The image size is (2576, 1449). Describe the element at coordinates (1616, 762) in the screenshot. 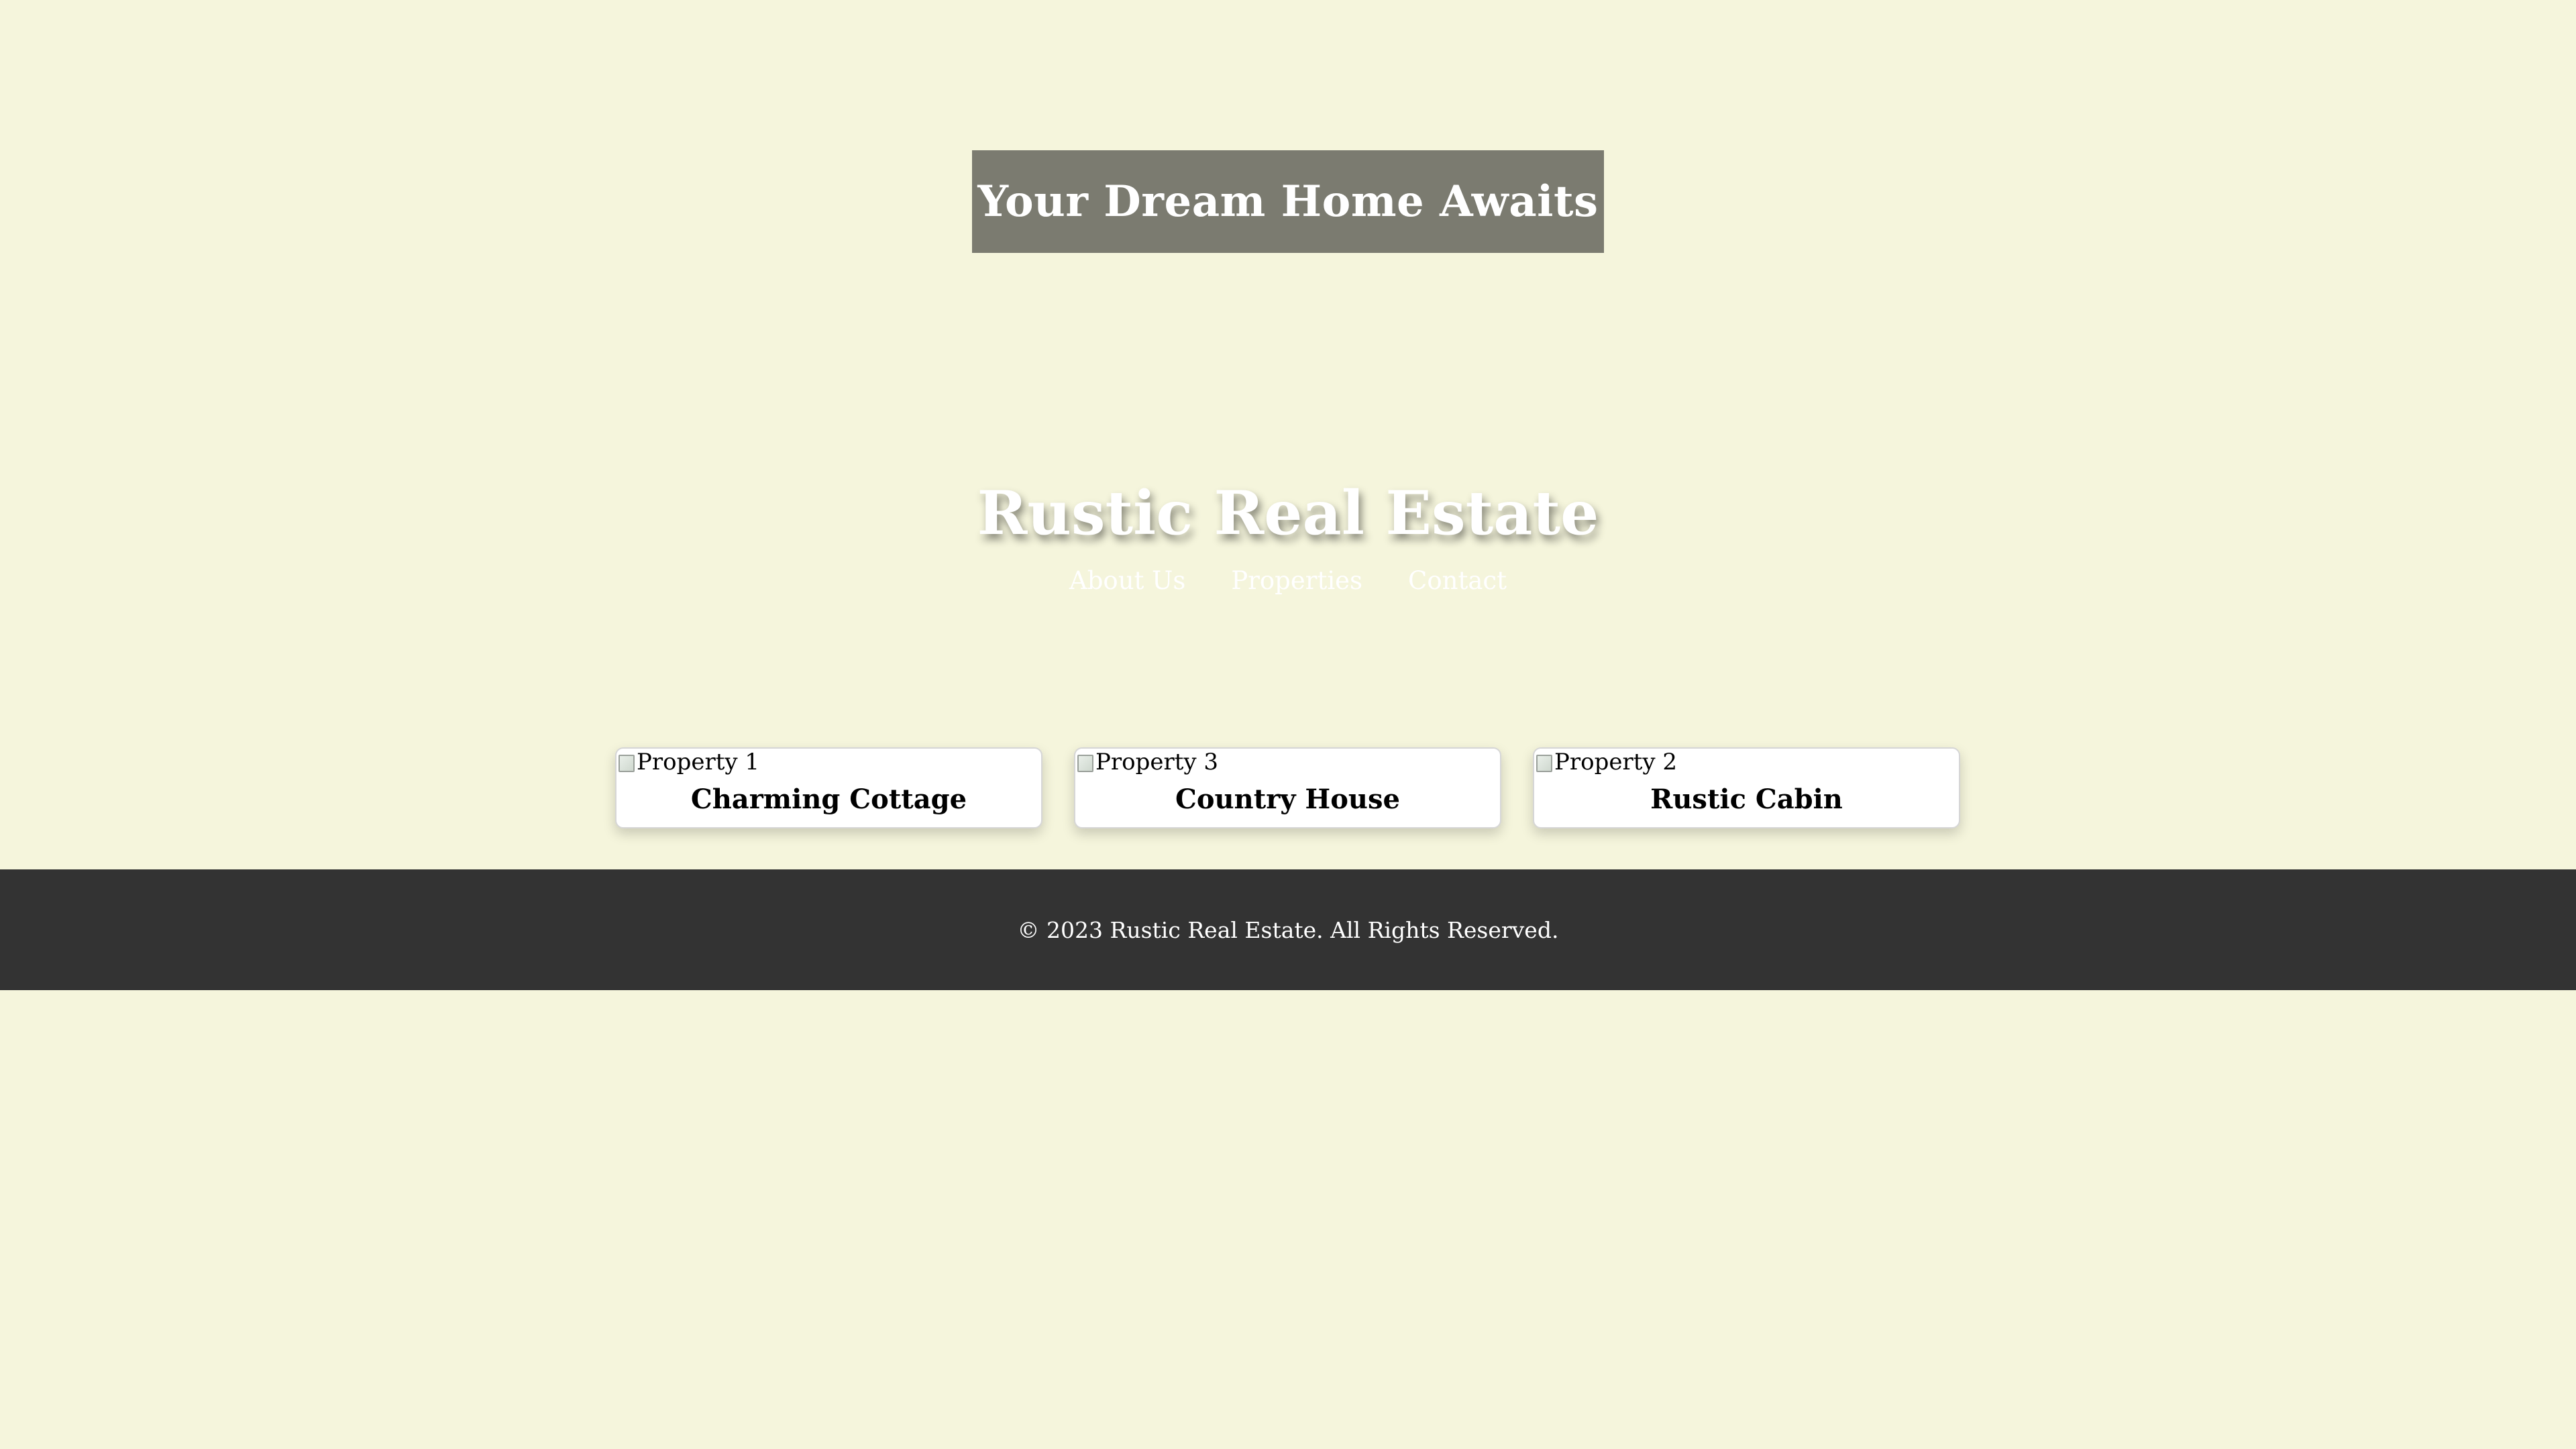

I see `property-image-alt: Property 2` at that location.